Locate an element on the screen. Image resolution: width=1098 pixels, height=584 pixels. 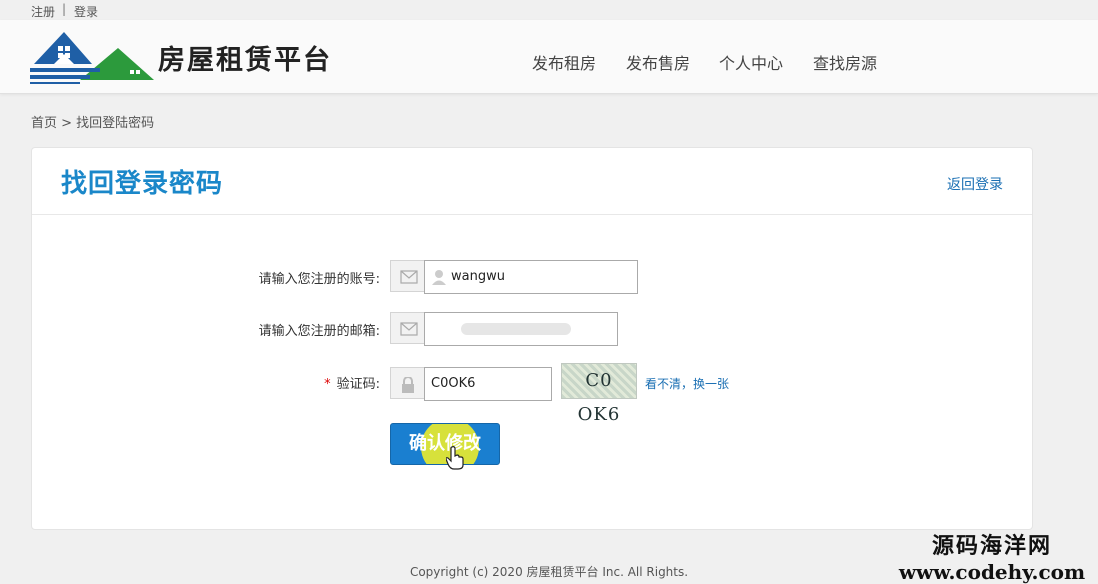
captcha-image: C0 OK6 is located at coordinates (599, 394).